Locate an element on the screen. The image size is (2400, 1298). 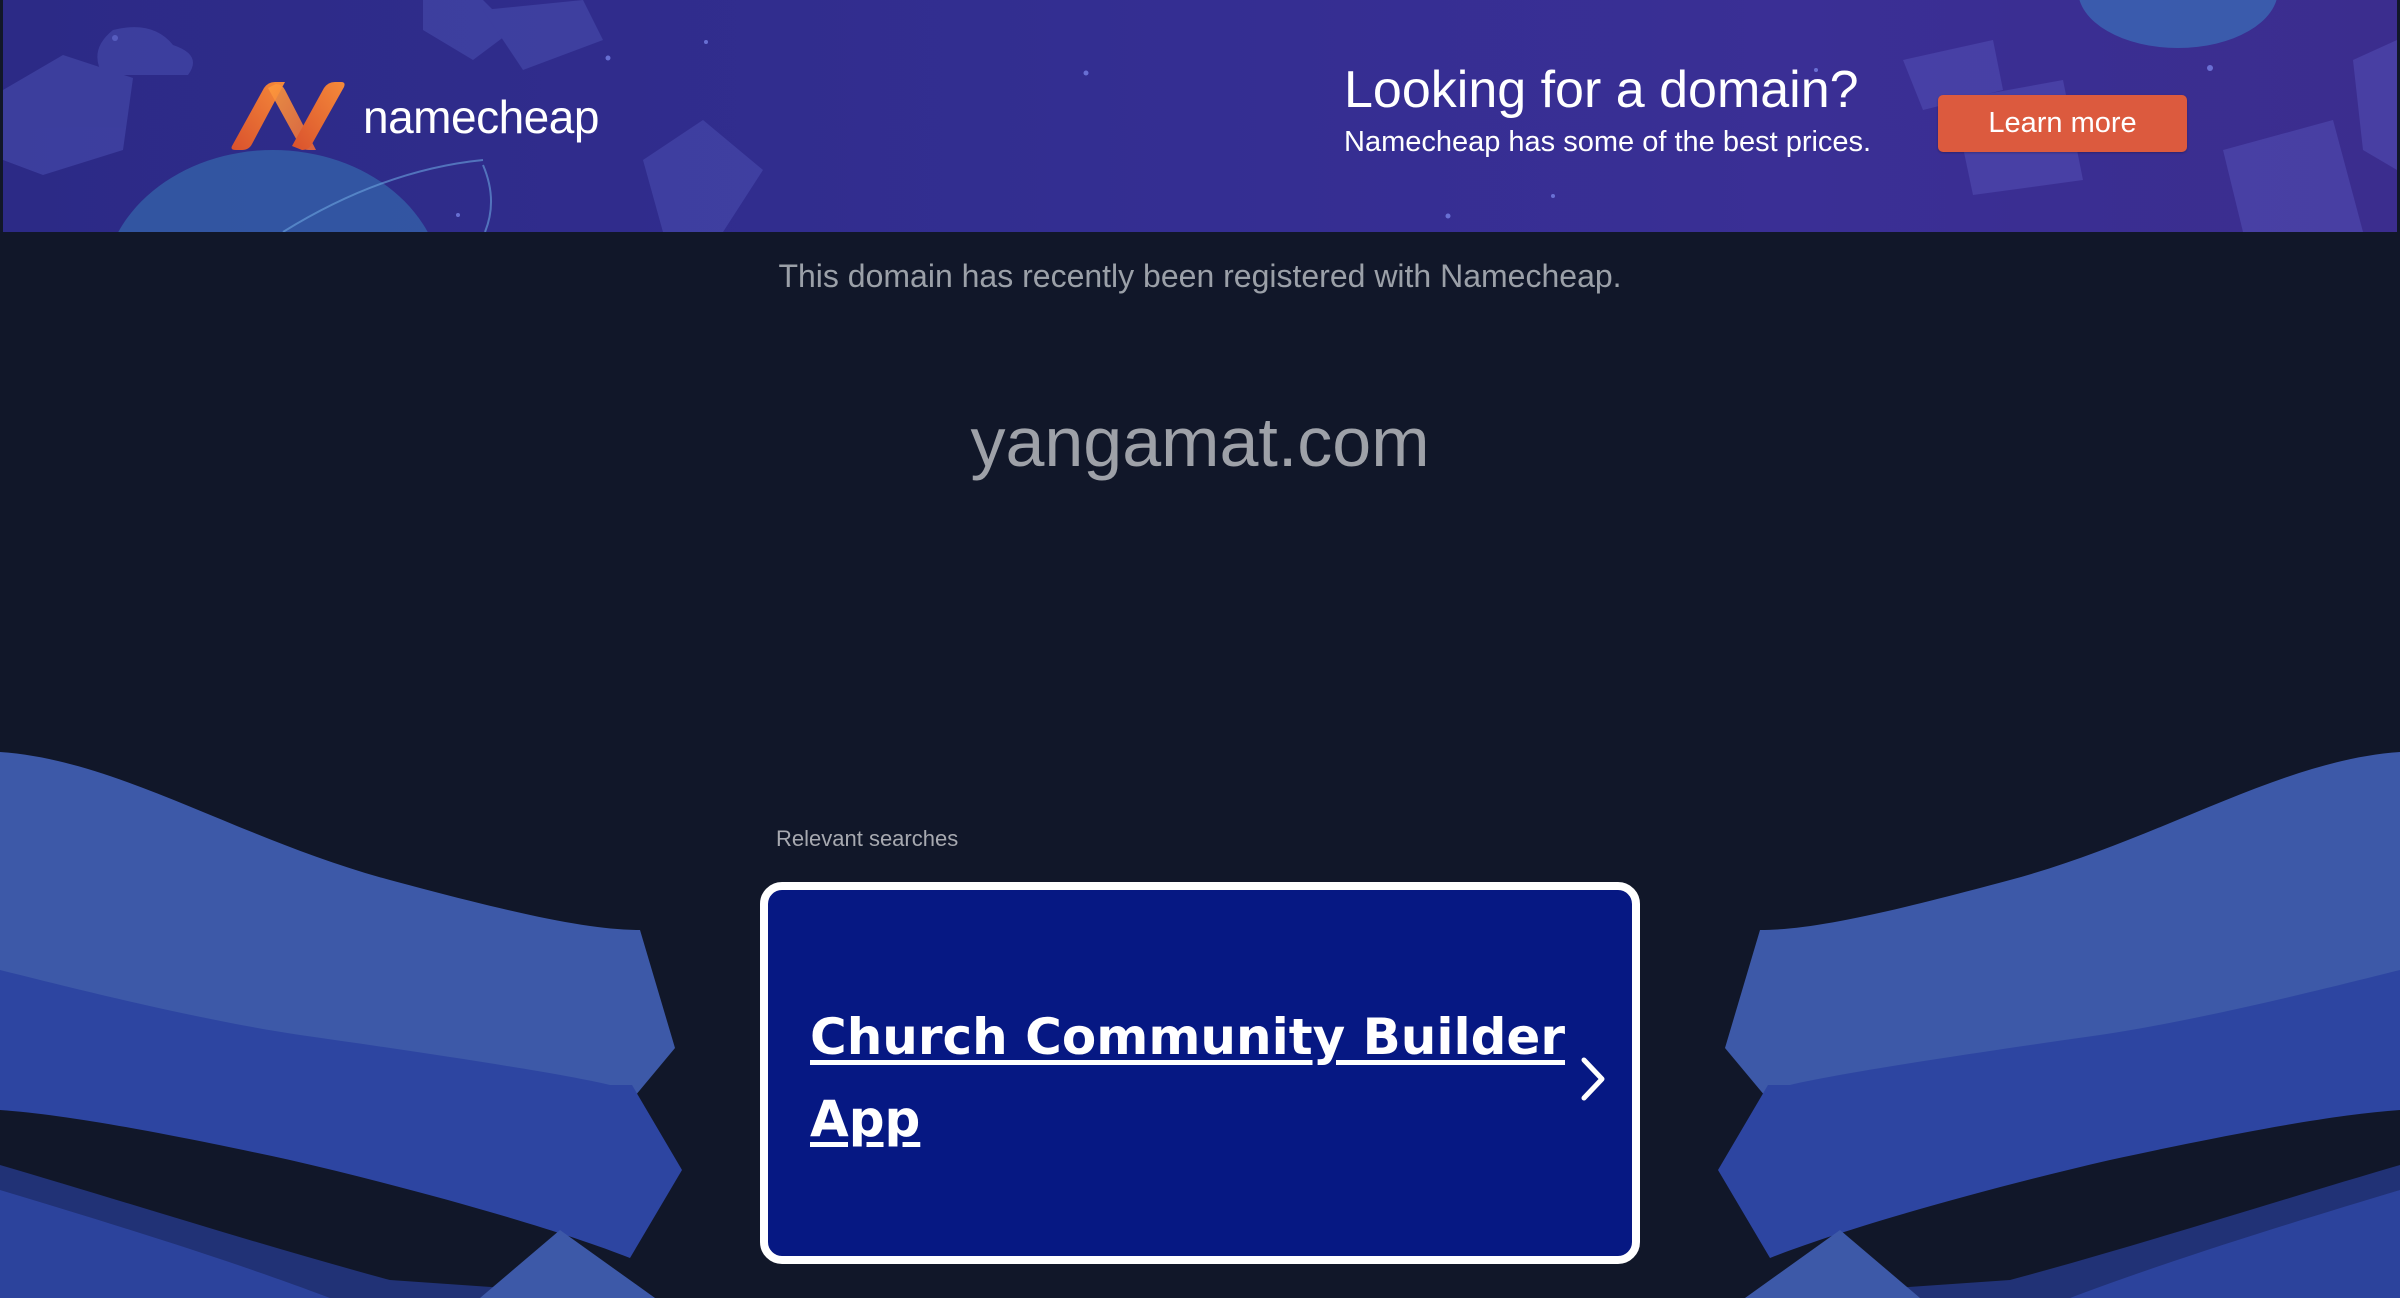
namecheap-logo: namecheap is located at coordinates (413, 117).